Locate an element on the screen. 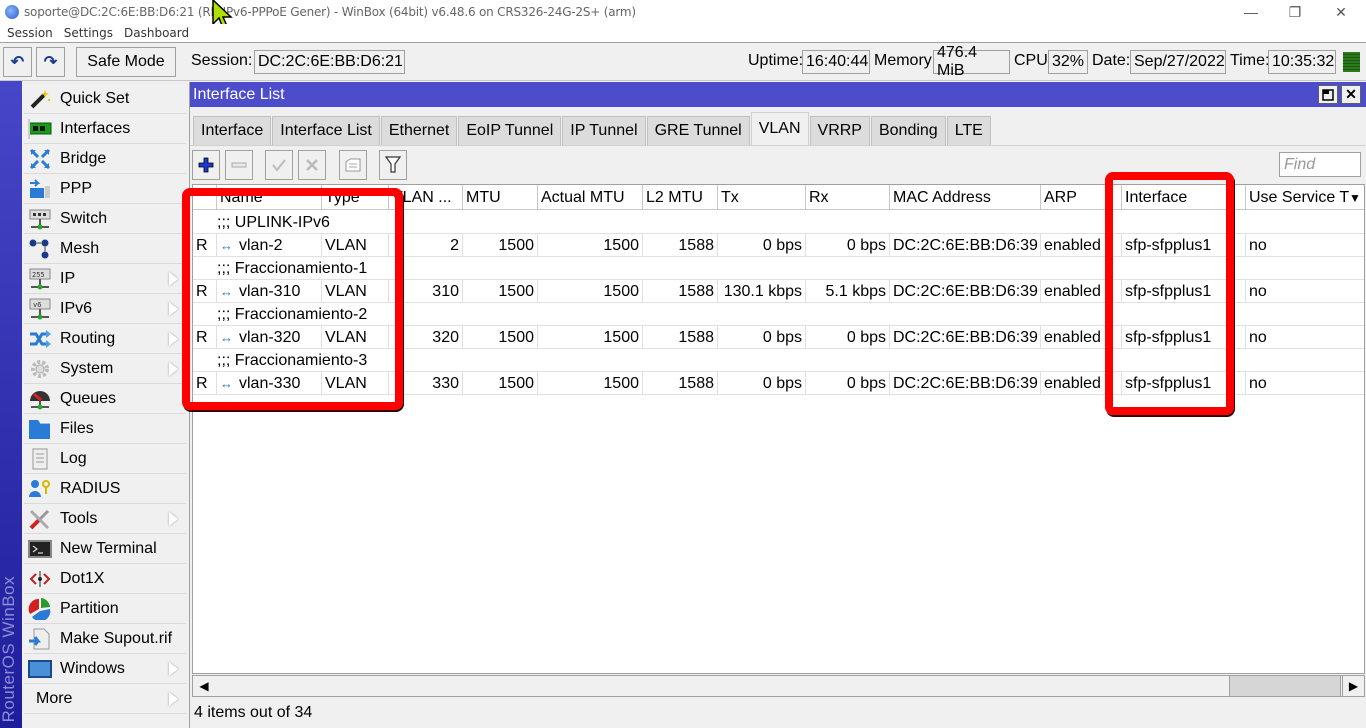 This screenshot has height=728, width=1366. interface-window-title: Interface List is located at coordinates (239, 94).